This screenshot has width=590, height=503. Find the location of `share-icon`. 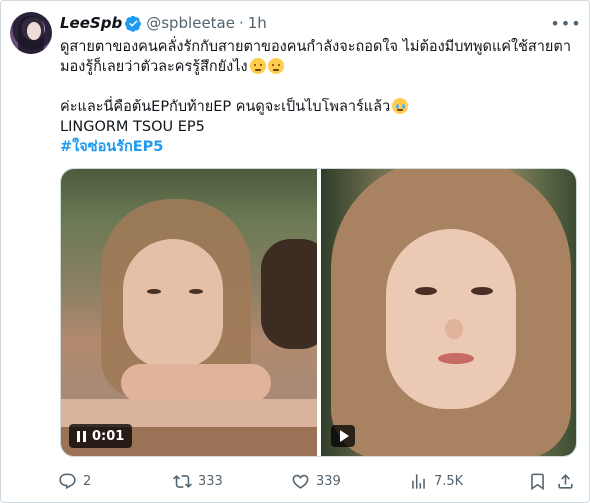

share-icon is located at coordinates (565, 481).